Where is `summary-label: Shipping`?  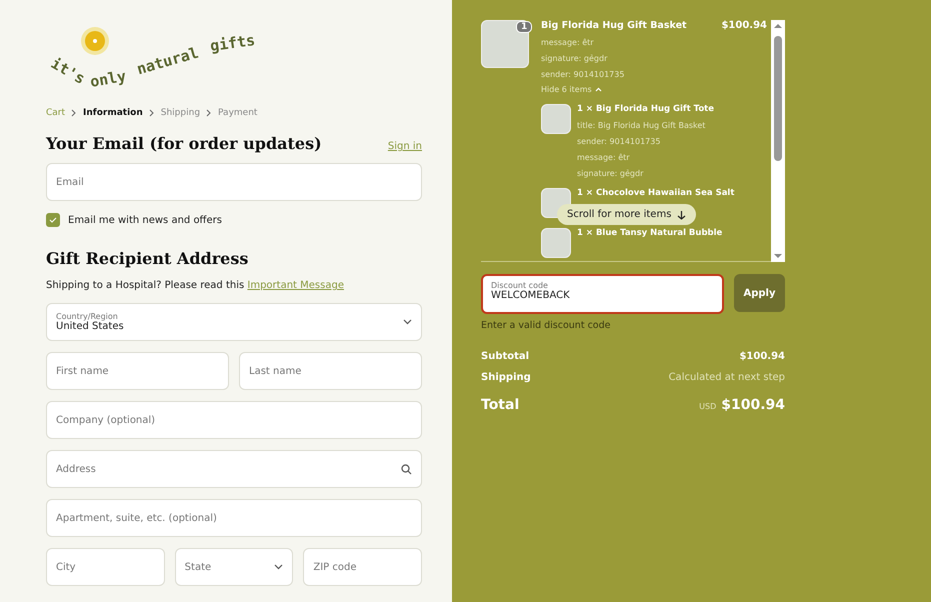
summary-label: Shipping is located at coordinates (506, 377).